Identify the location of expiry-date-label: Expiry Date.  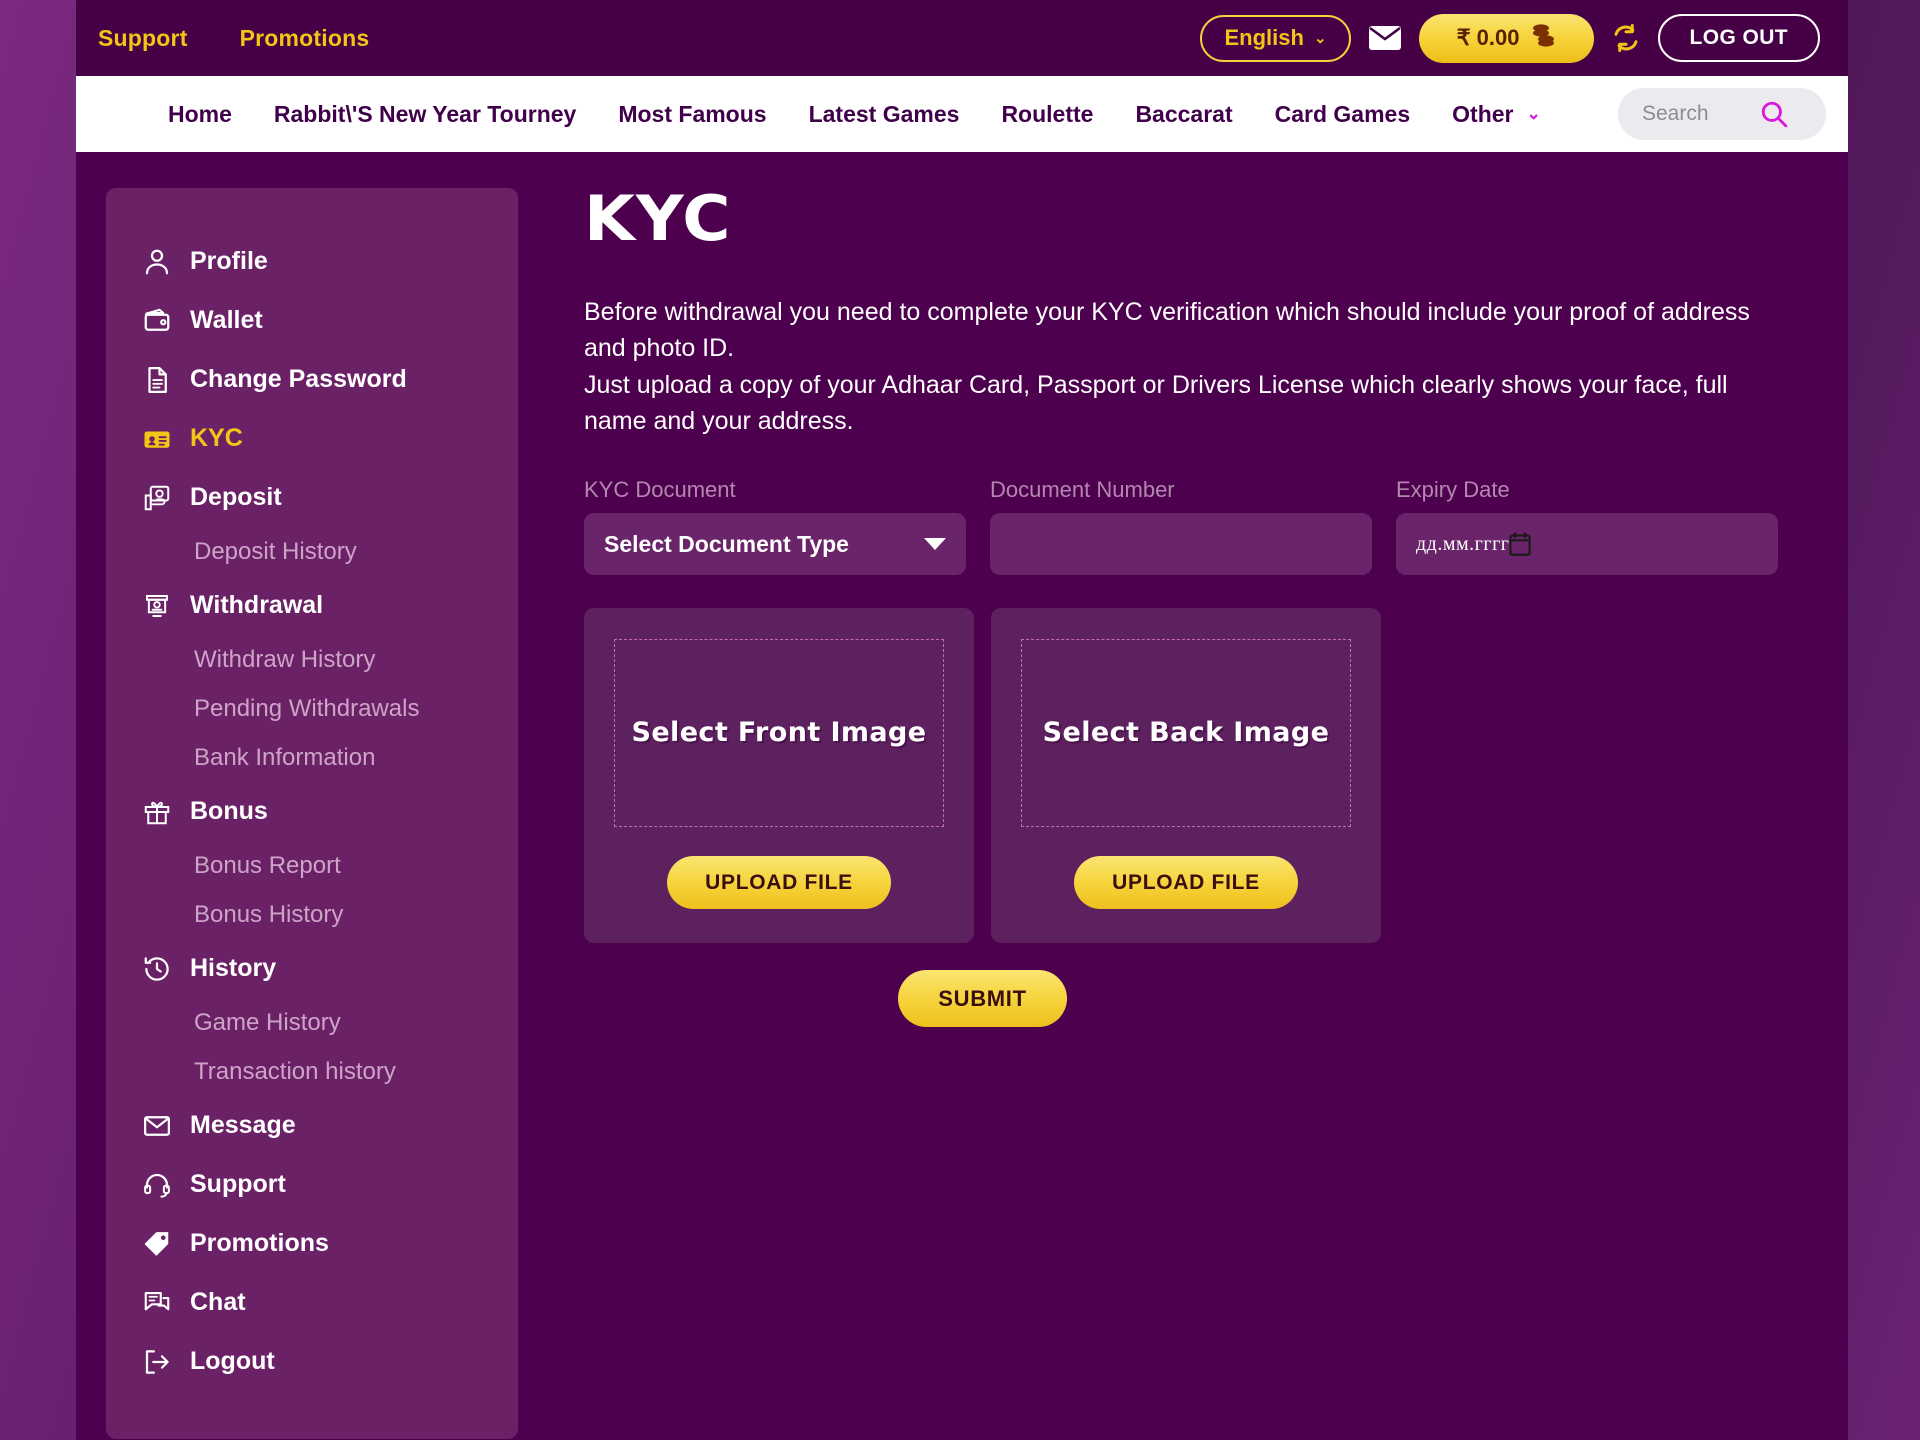
(1453, 489).